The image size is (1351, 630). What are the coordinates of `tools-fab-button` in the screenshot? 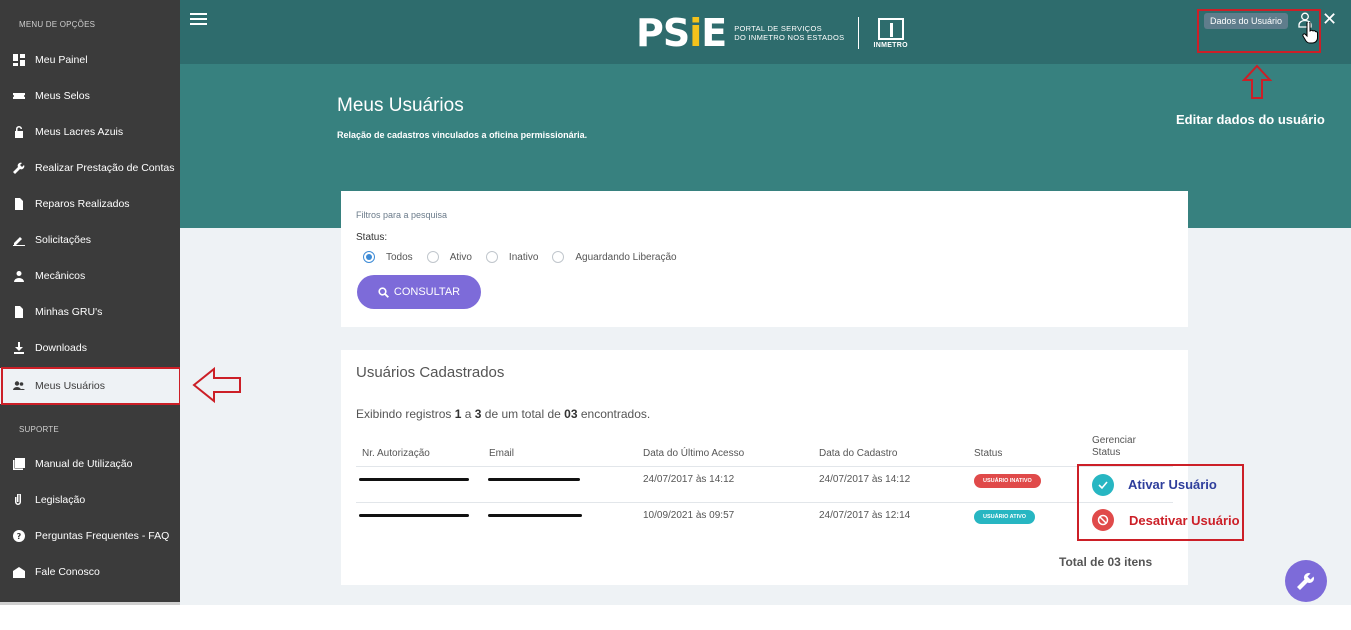 It's located at (1306, 581).